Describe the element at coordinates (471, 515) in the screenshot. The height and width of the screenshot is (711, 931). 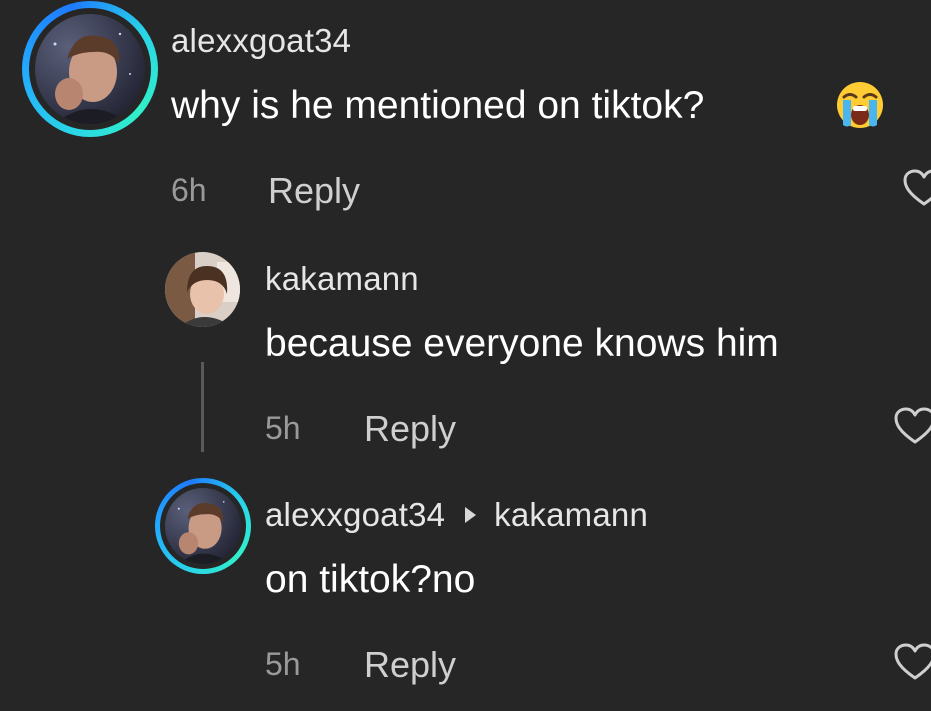
I see `triangle-right-icon` at that location.